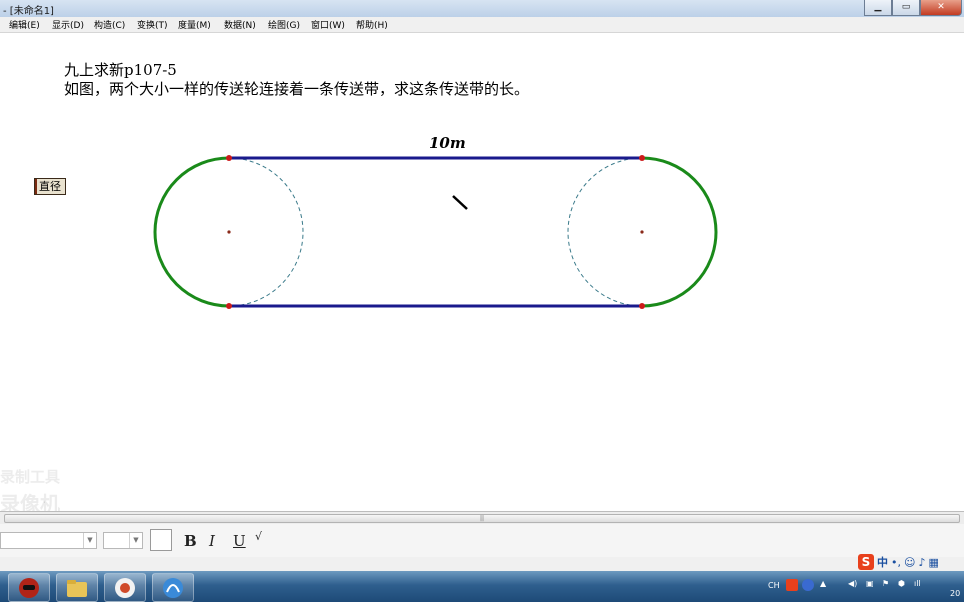 The image size is (964, 602). I want to click on device-icon: ▣, so click(870, 583).